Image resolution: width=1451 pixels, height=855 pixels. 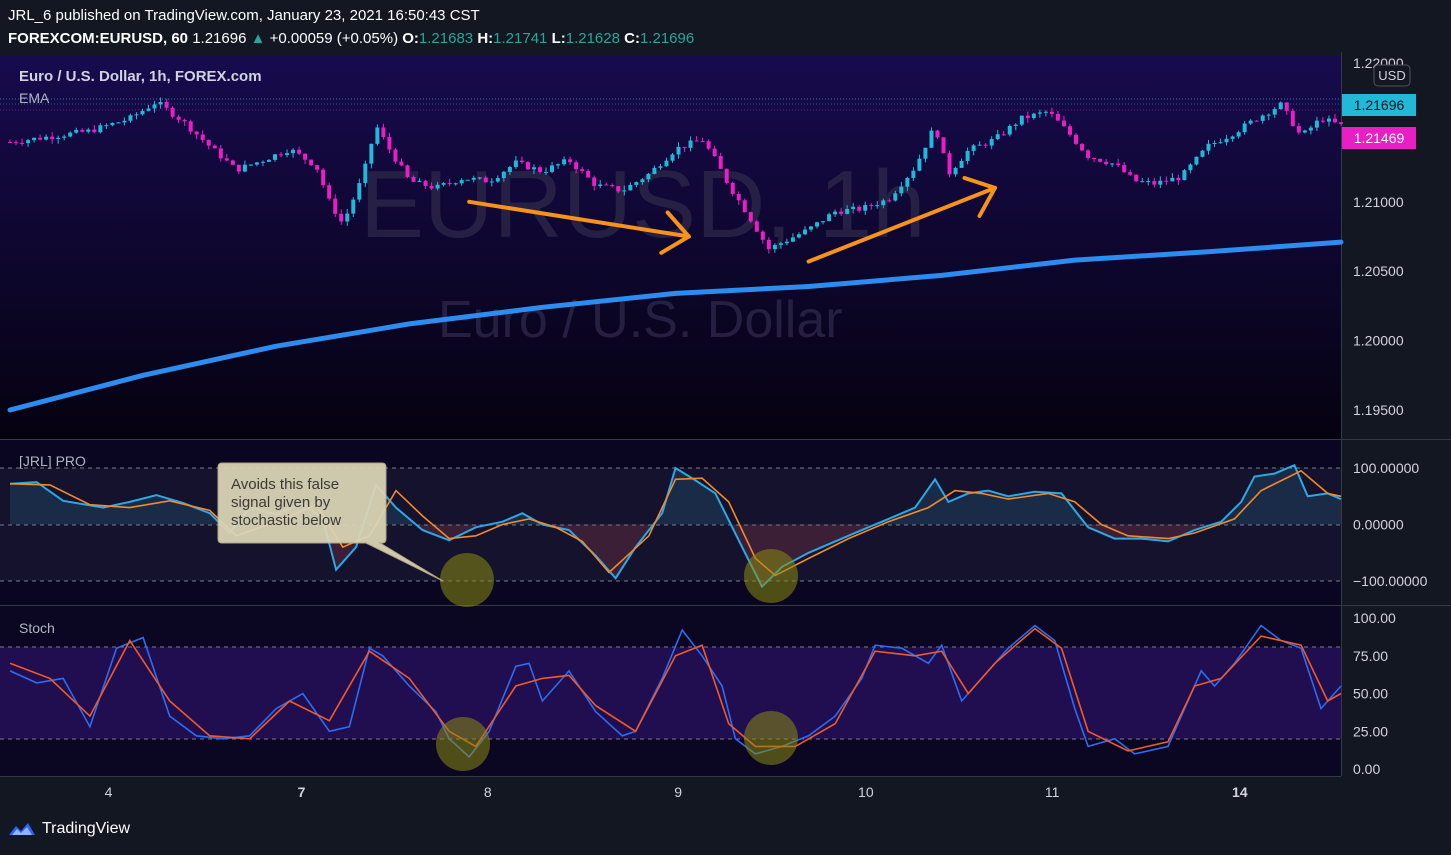 I want to click on last-price: 1.21696, so click(x=219, y=38).